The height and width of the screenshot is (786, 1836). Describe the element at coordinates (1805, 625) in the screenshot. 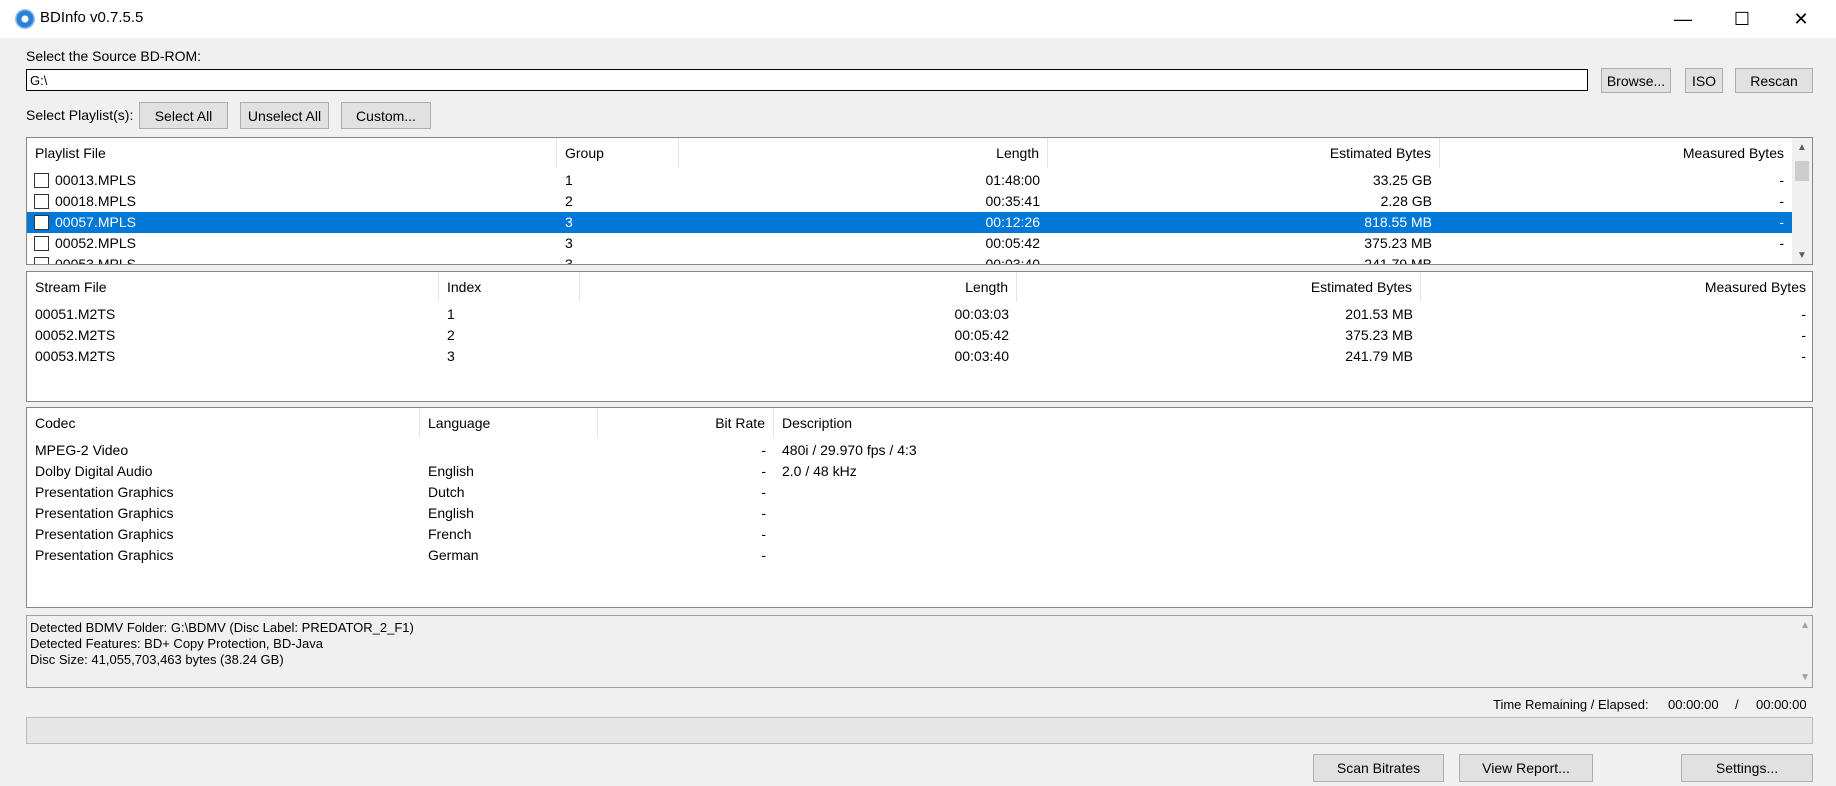

I see `status-scroll-up-icon: ▲` at that location.